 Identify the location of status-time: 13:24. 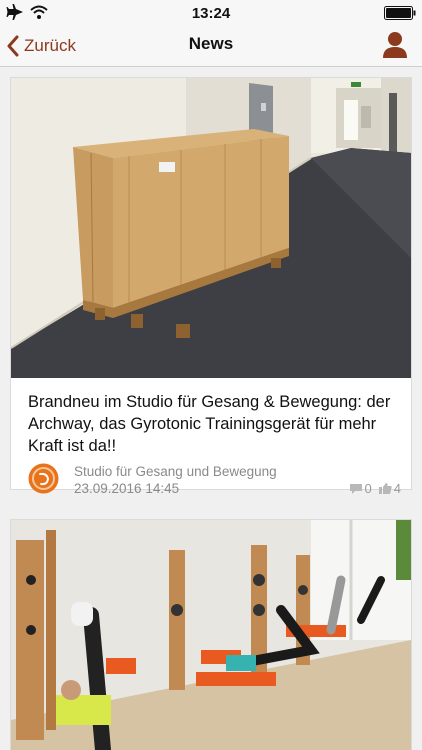
(211, 13).